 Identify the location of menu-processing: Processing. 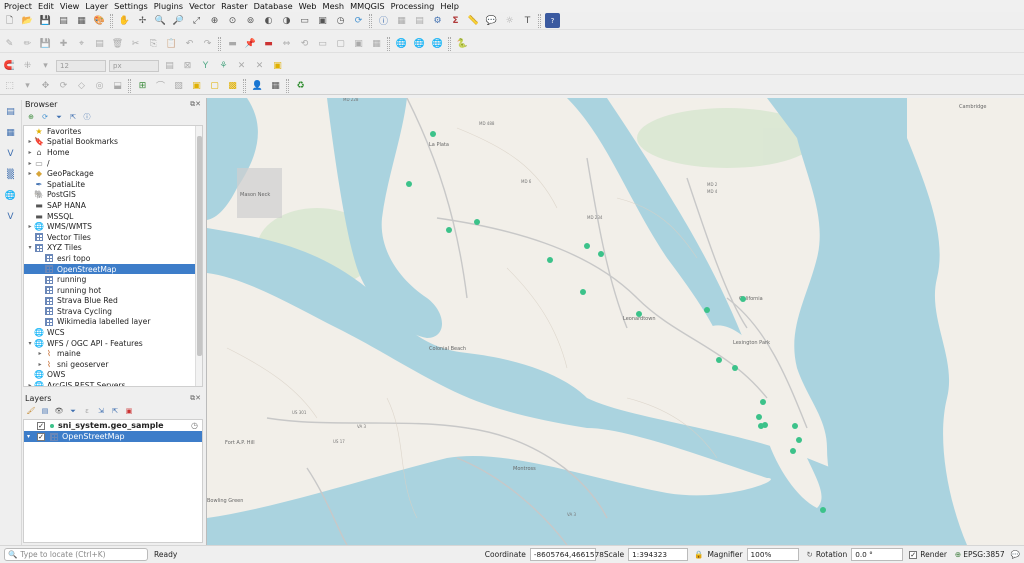
(413, 6).